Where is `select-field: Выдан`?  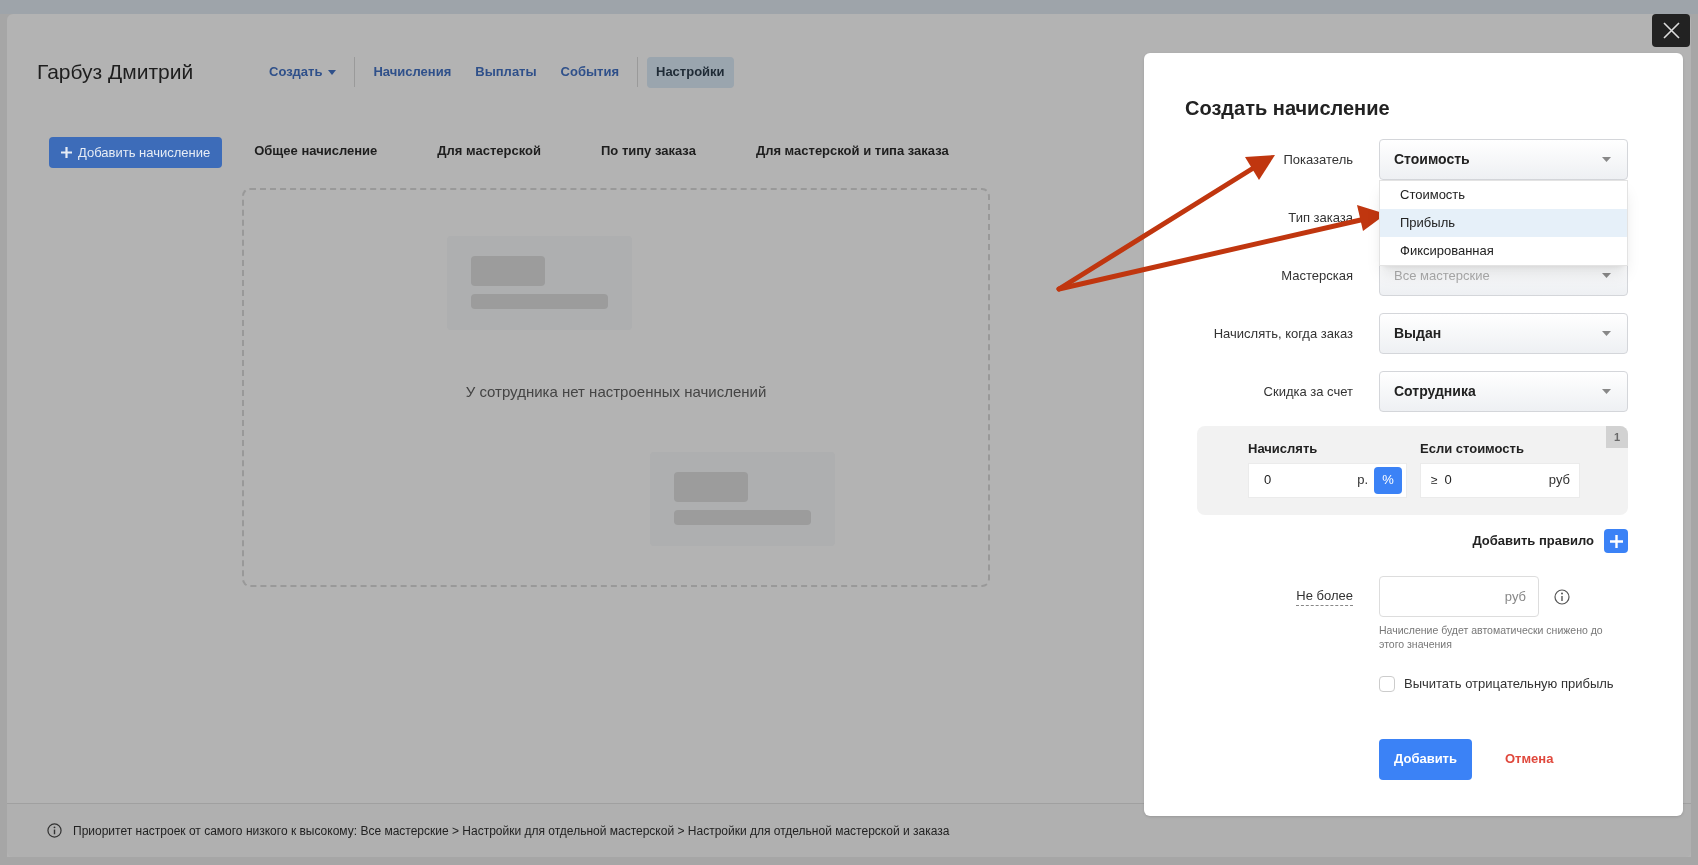
select-field: Выдан is located at coordinates (1503, 333).